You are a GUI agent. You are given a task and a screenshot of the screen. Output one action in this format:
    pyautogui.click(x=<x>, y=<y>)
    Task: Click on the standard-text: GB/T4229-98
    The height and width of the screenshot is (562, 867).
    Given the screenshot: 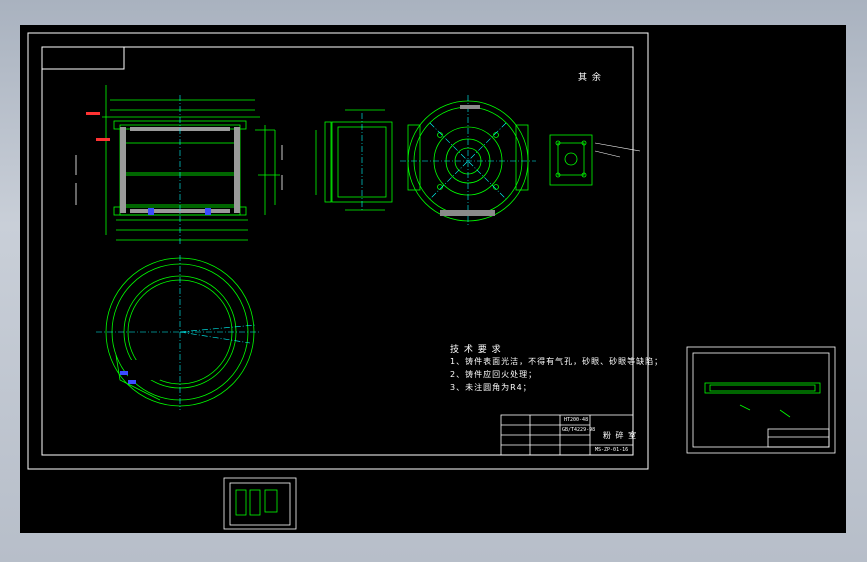 What is the action you would take?
    pyautogui.click(x=579, y=430)
    